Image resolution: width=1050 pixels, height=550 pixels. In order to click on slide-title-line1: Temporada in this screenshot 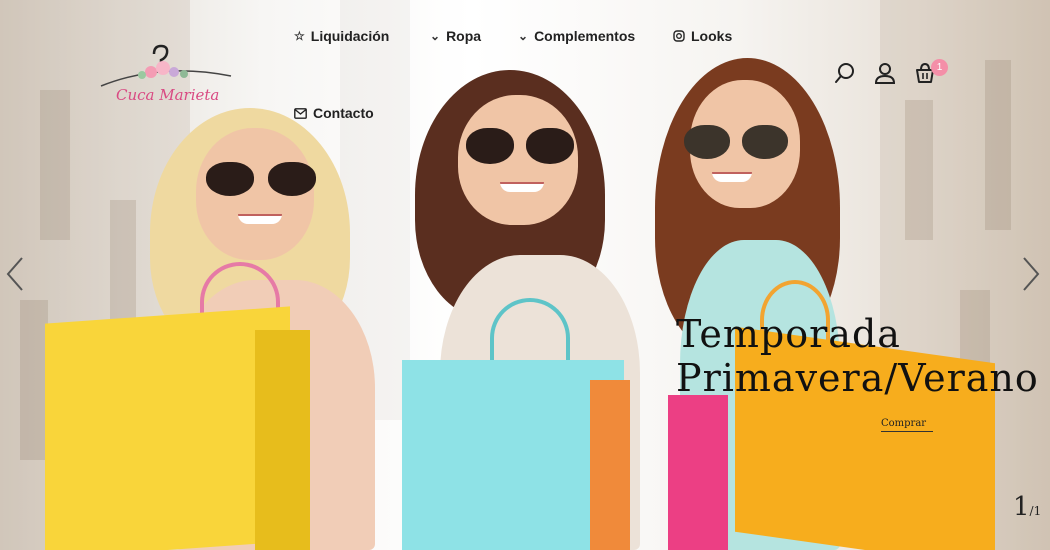, I will do `click(788, 334)`.